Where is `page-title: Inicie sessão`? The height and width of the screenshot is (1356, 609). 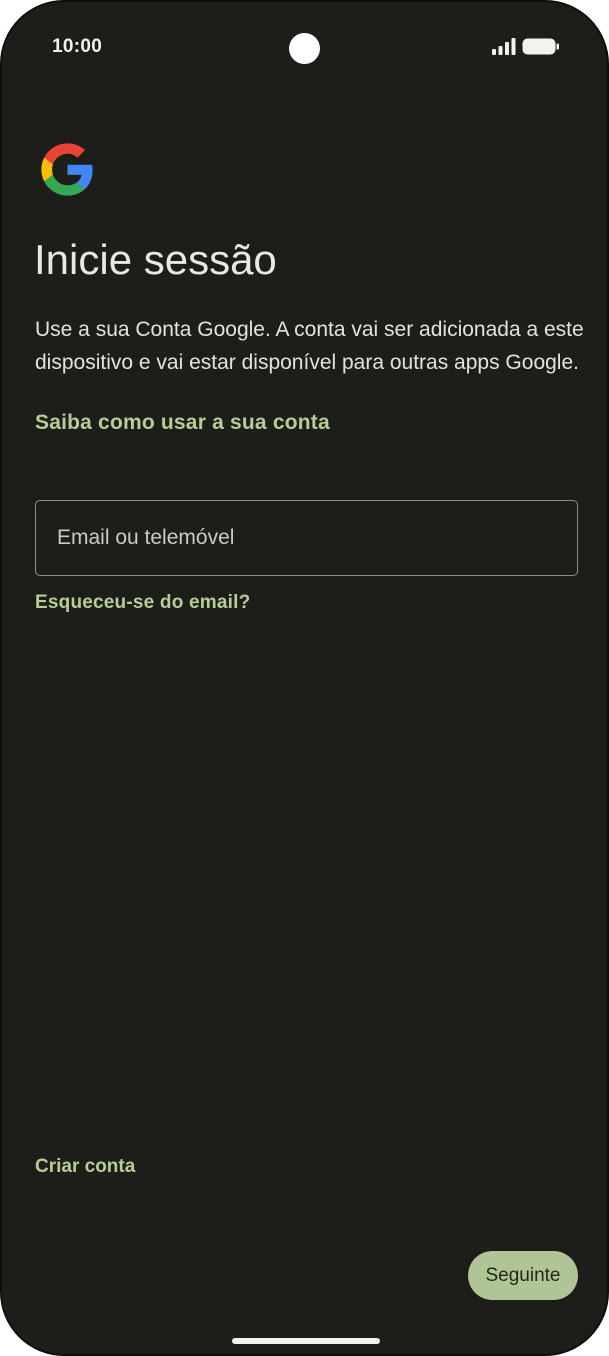 page-title: Inicie sessão is located at coordinates (155, 259).